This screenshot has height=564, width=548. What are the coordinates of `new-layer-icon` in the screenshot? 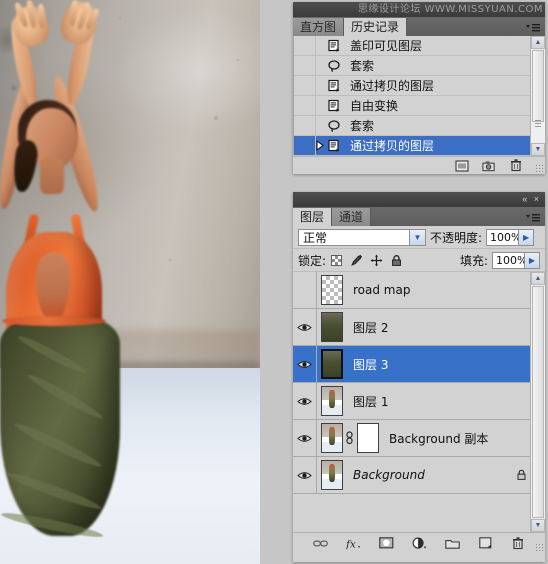 It's located at (485, 543).